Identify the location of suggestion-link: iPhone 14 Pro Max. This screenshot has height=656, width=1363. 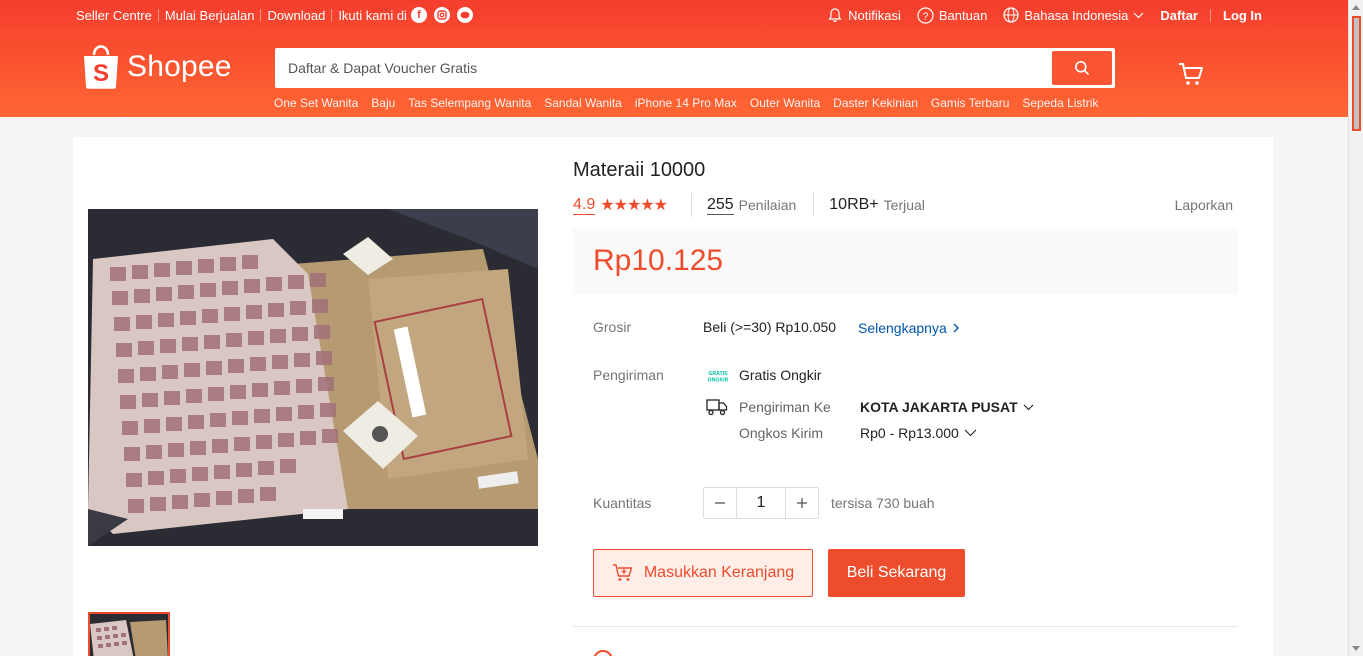
(686, 103).